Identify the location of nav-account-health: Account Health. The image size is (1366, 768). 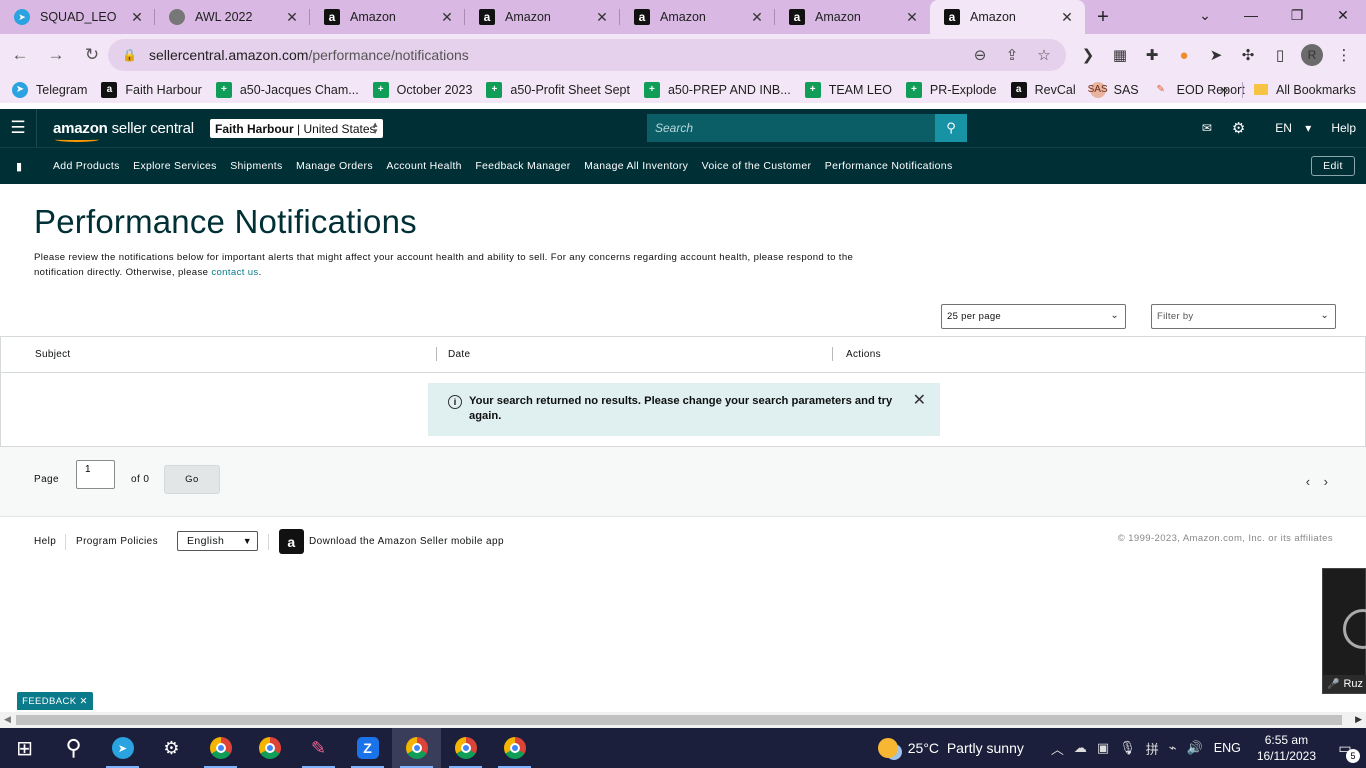
(423, 166).